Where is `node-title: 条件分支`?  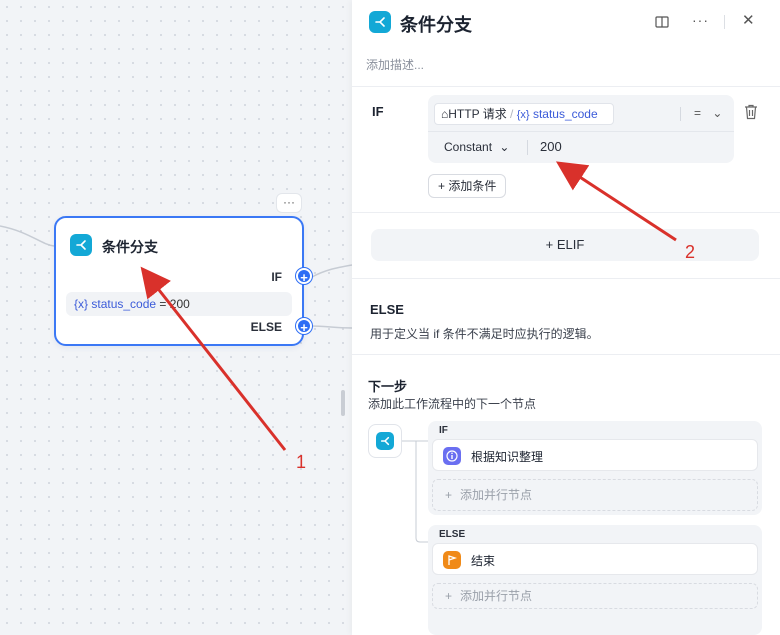 node-title: 条件分支 is located at coordinates (130, 247).